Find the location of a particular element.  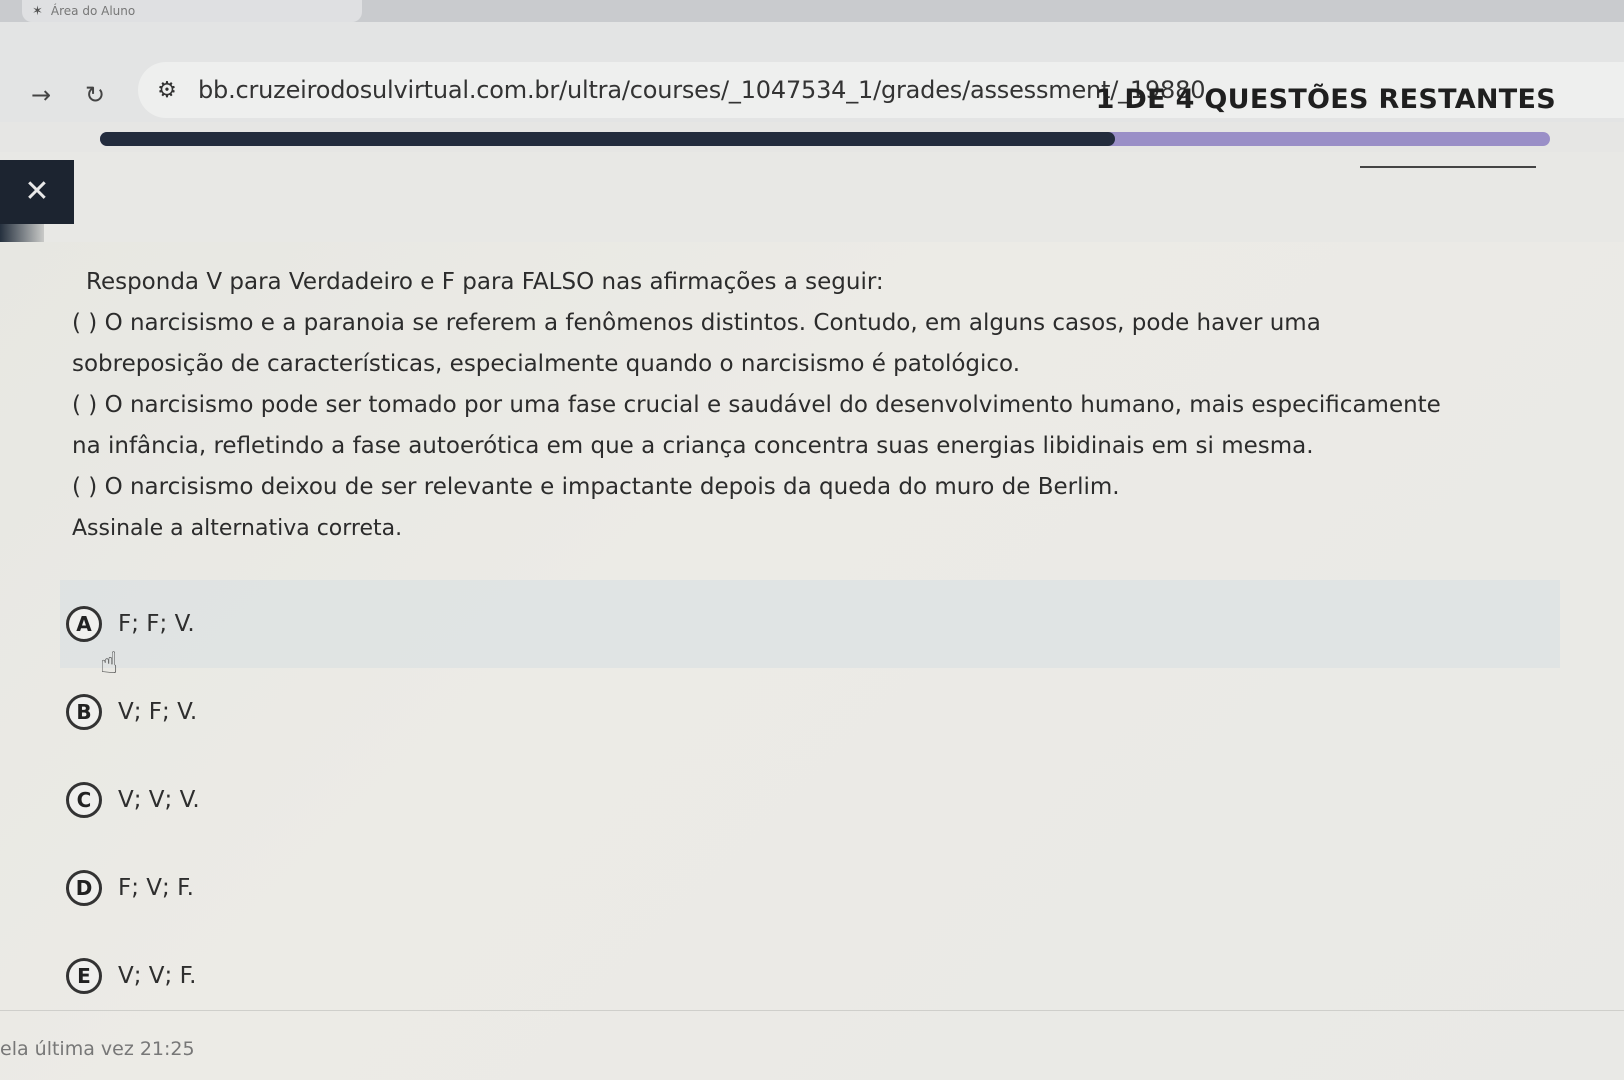

option-e: E V; V; F. is located at coordinates (810, 976).